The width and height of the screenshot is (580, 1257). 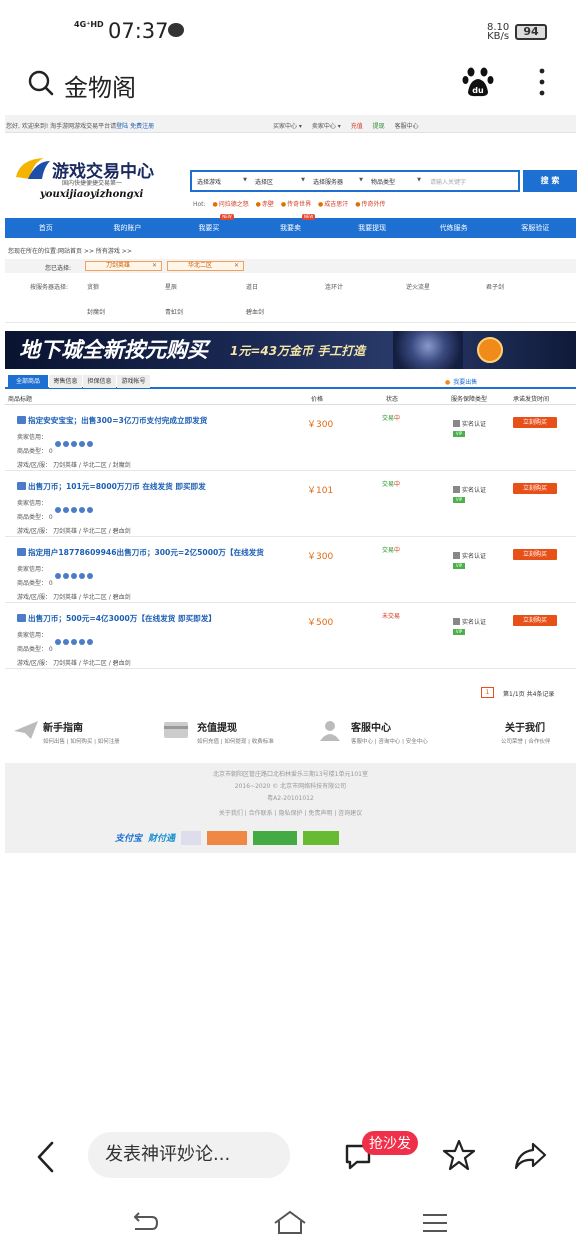 I want to click on listing-price: ￥500, so click(x=320, y=623).